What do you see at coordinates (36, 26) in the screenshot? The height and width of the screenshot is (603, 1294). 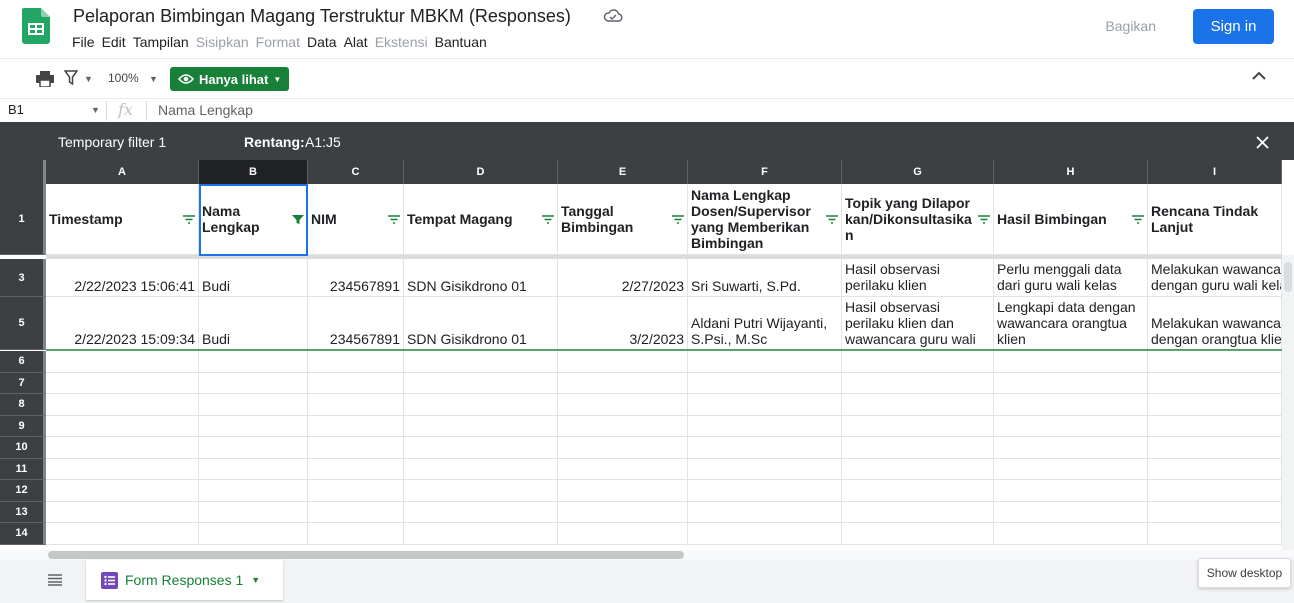 I see `sheets-logo-icon` at bounding box center [36, 26].